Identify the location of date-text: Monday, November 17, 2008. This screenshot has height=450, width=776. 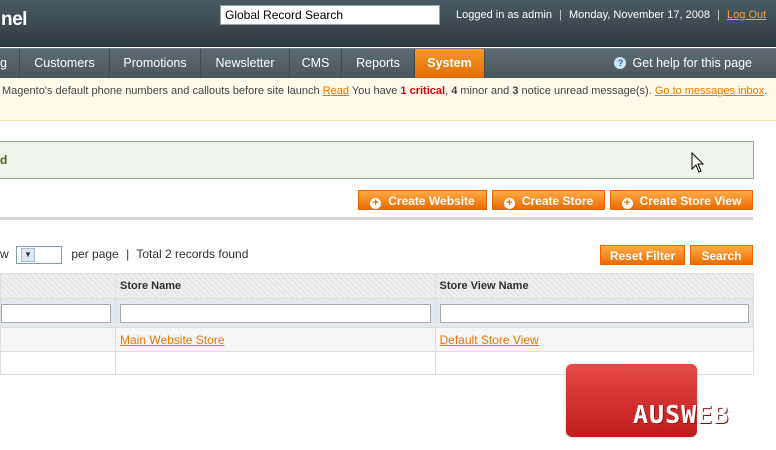
(640, 15).